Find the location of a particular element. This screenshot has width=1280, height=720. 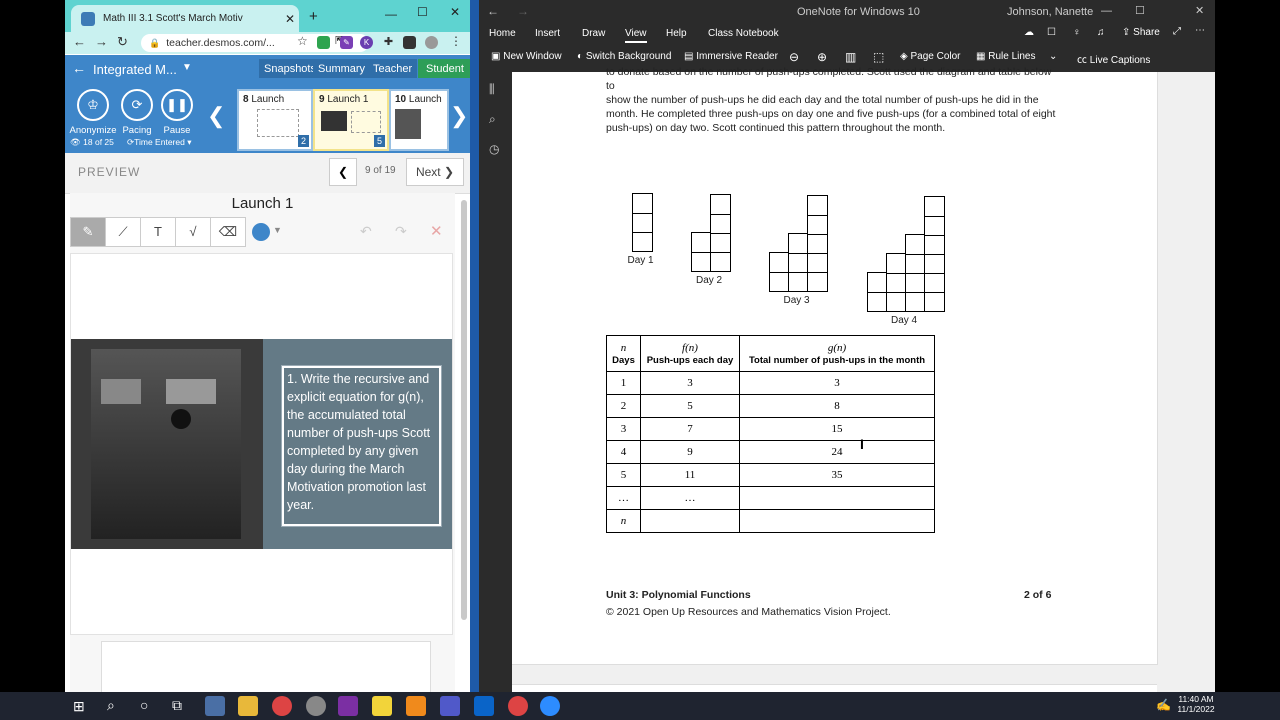

pen-workspace-icon: ✍ is located at coordinates (1163, 705).